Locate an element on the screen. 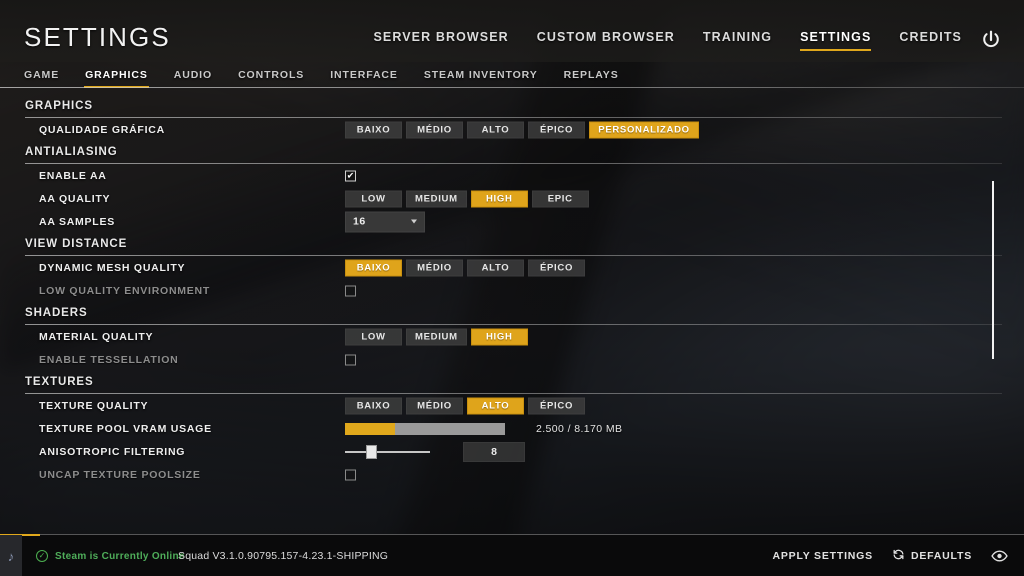  setting-row: ENABLE AA ✔ is located at coordinates (511, 175).